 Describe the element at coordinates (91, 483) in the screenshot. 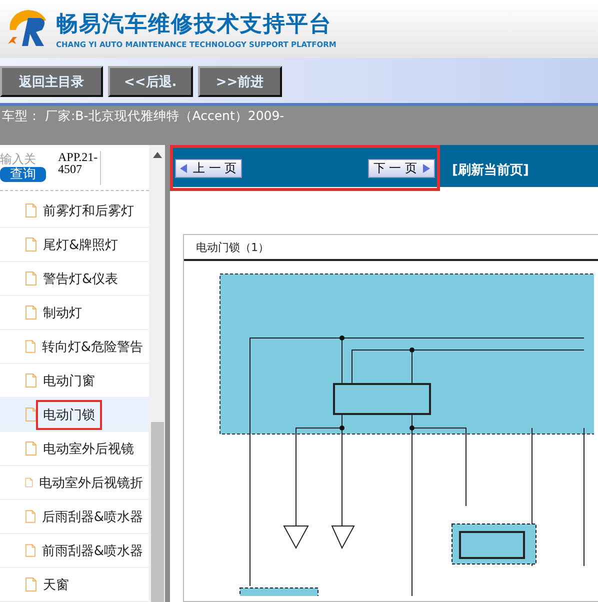

I see `tree-item-label: 电动室外后视镜折` at that location.